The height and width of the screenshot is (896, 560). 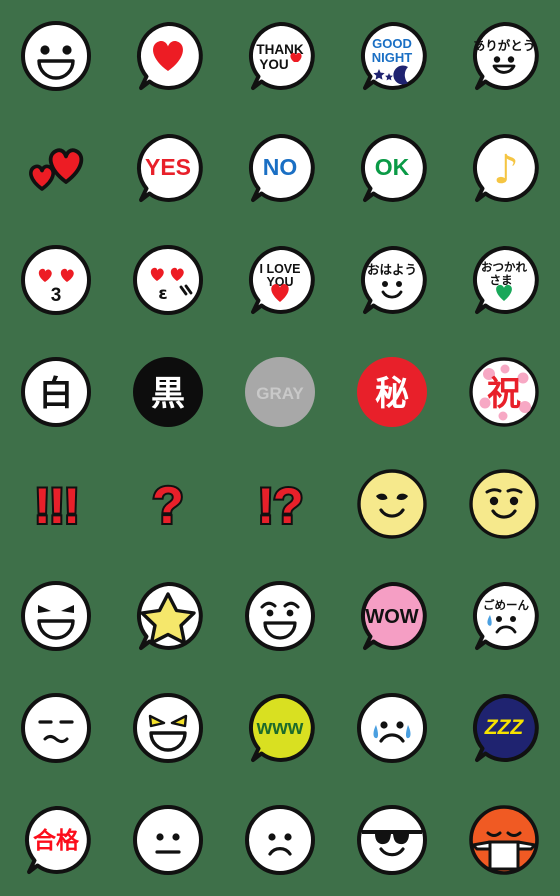 What do you see at coordinates (280, 269) in the screenshot?
I see `i-love-you-line-1: I LOVE` at bounding box center [280, 269].